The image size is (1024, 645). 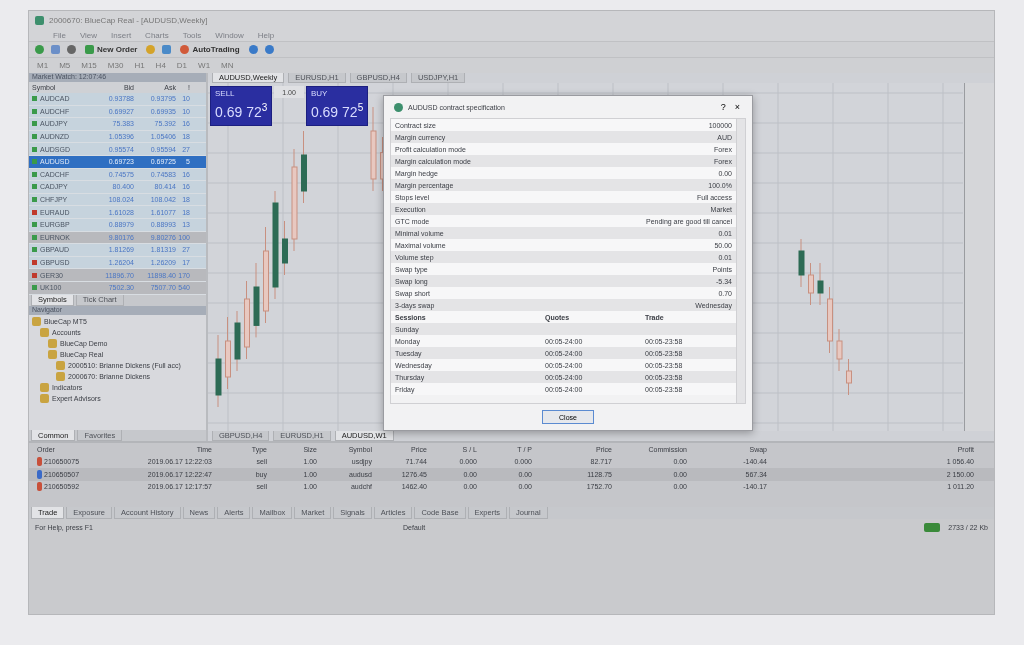 I want to click on buy-button: BUY 0.69 72$^{5}$, so click(x=337, y=106).